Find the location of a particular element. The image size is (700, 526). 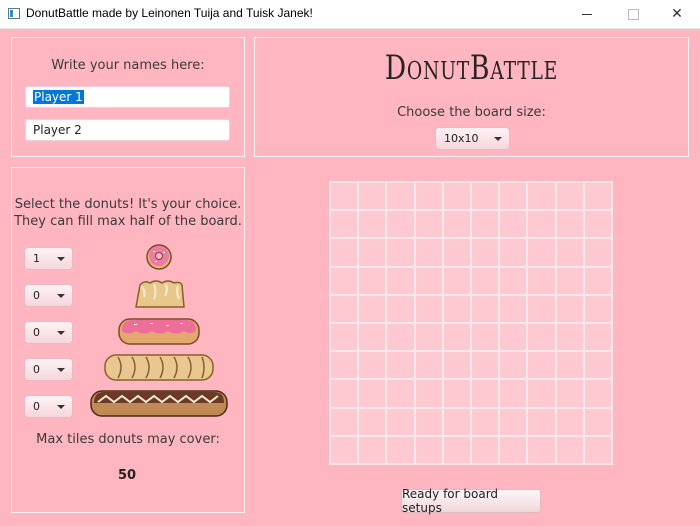

donut-count-select-5: 0 is located at coordinates (48, 406).